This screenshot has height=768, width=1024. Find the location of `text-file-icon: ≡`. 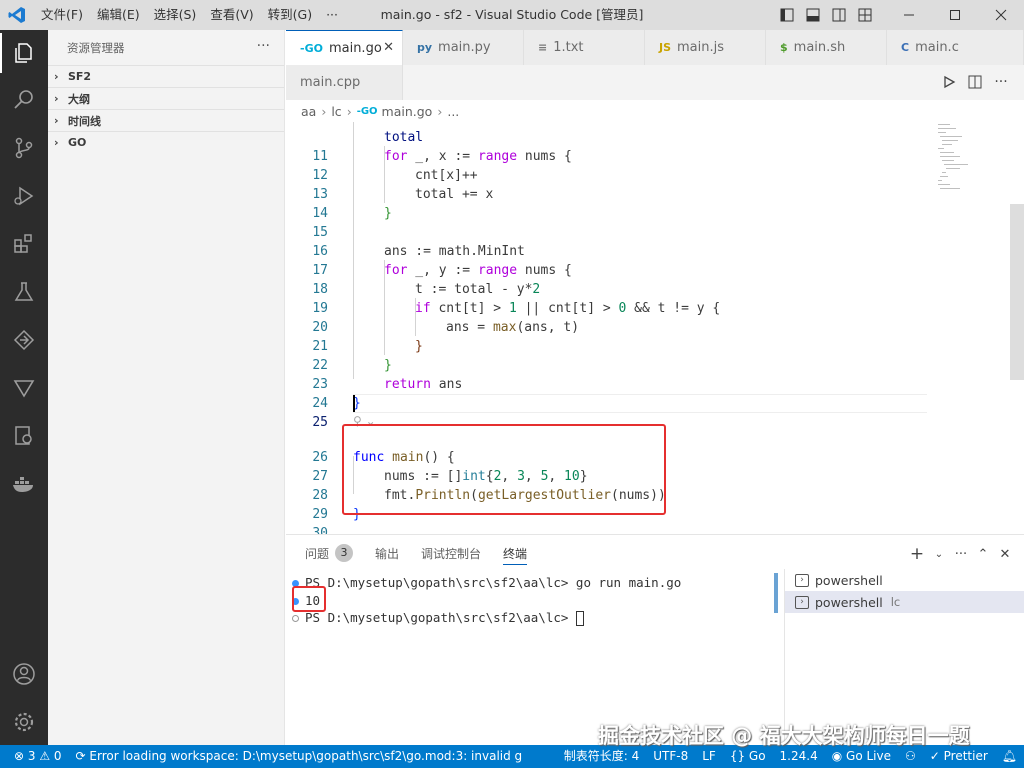

text-file-icon: ≡ is located at coordinates (543, 47).